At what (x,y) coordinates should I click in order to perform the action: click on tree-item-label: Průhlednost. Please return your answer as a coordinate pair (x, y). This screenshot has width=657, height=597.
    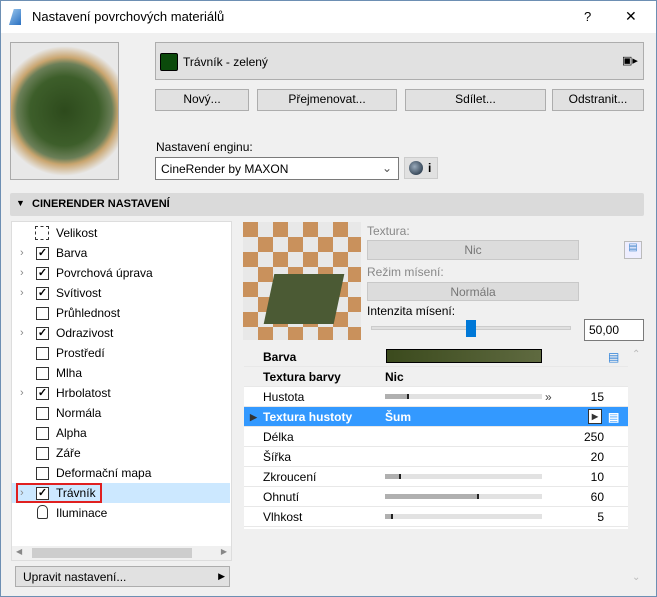
    Looking at the image, I should click on (88, 313).